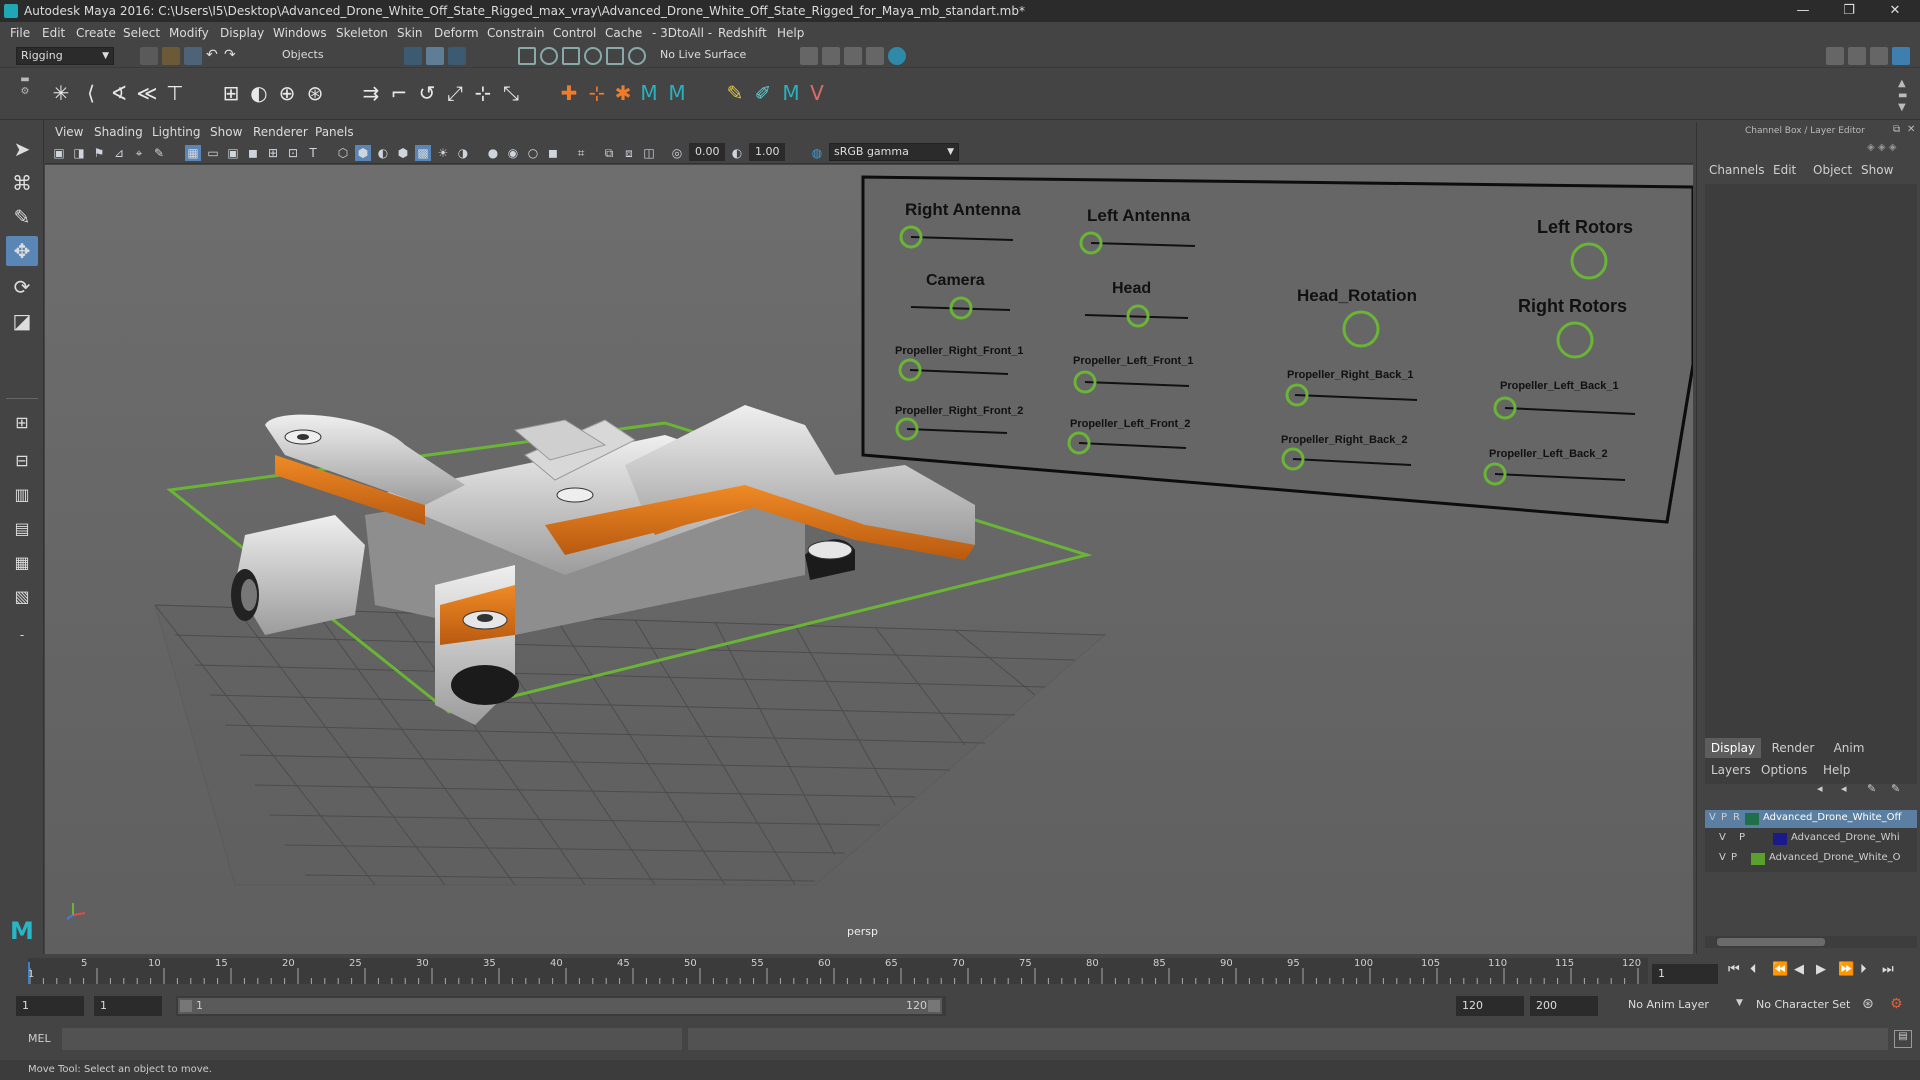  Describe the element at coordinates (435, 56) in the screenshot. I see `select-object-icon` at that location.